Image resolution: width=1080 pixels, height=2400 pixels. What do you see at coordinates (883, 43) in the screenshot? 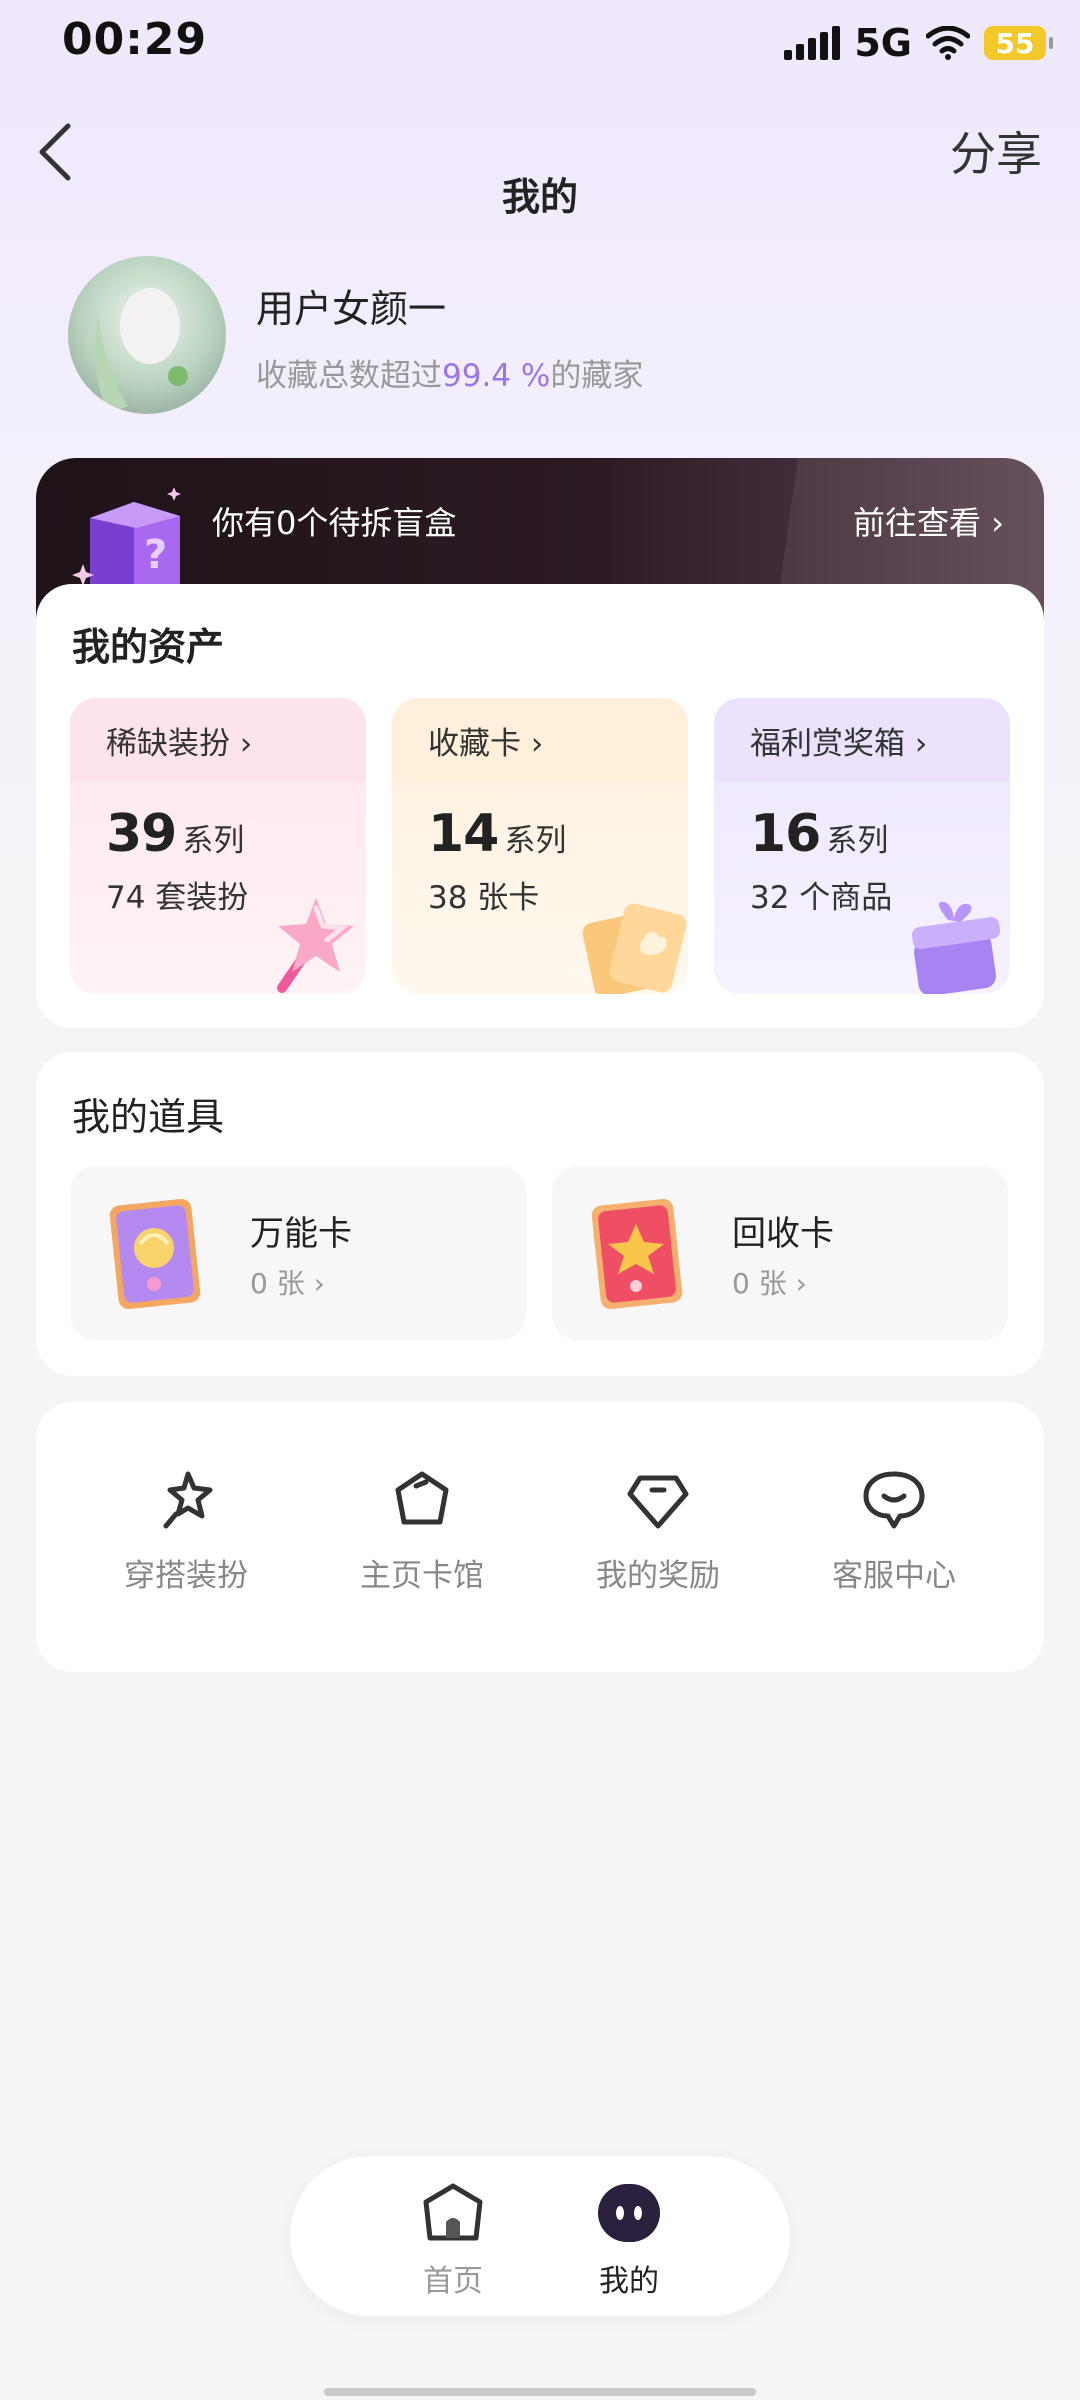
I see `network-type: 5G` at bounding box center [883, 43].